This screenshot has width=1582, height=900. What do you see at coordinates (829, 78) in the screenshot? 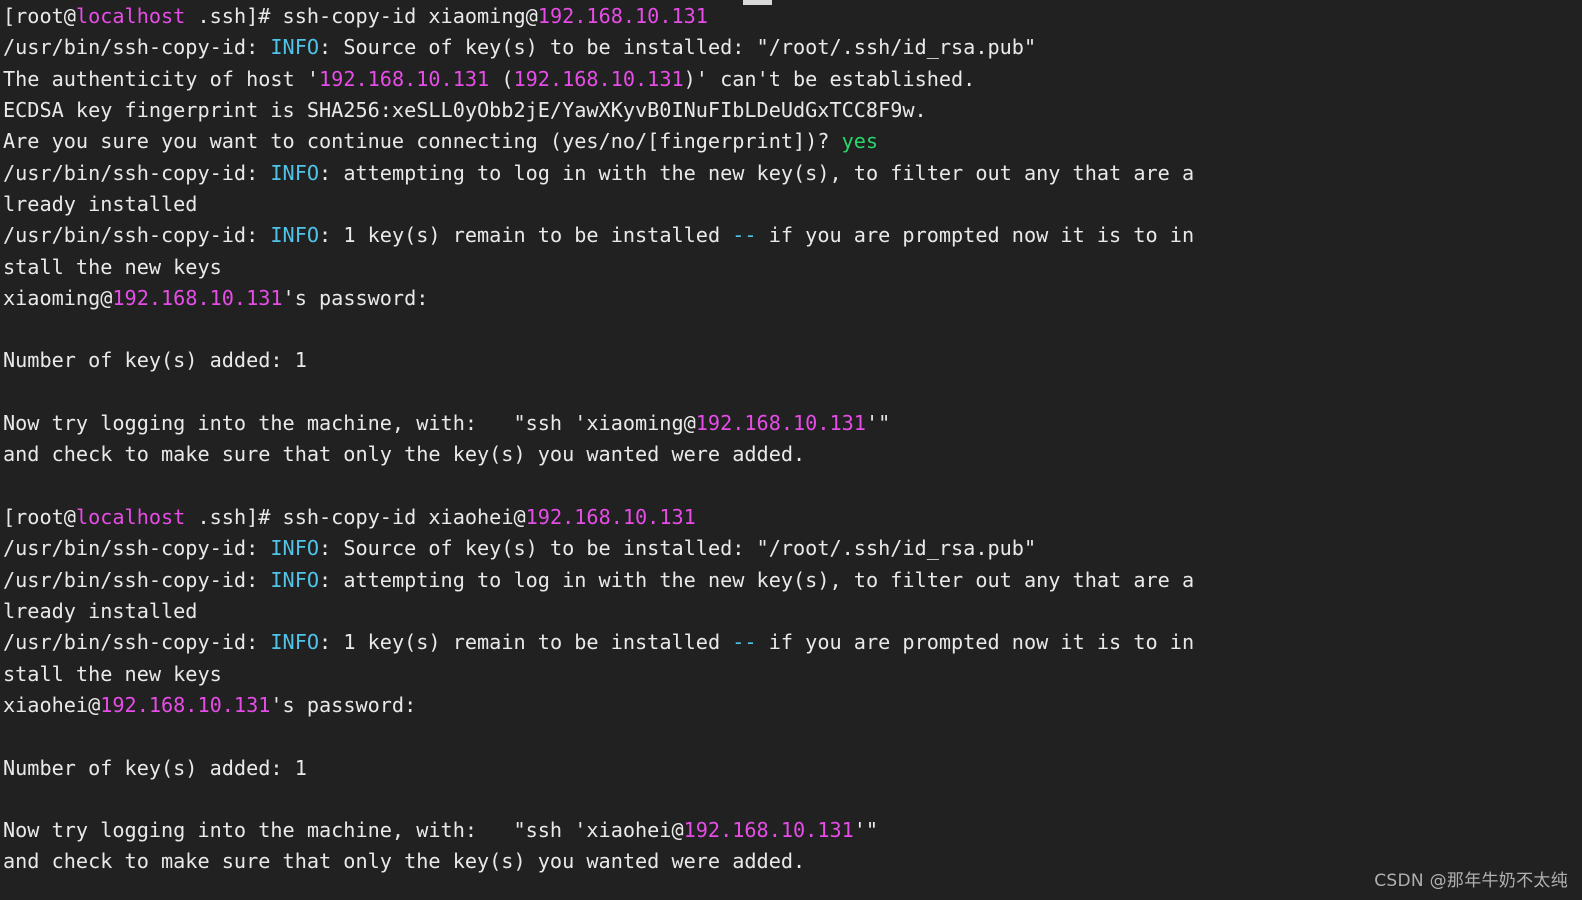
I see `terminal-text-default: )' can't be established.` at bounding box center [829, 78].